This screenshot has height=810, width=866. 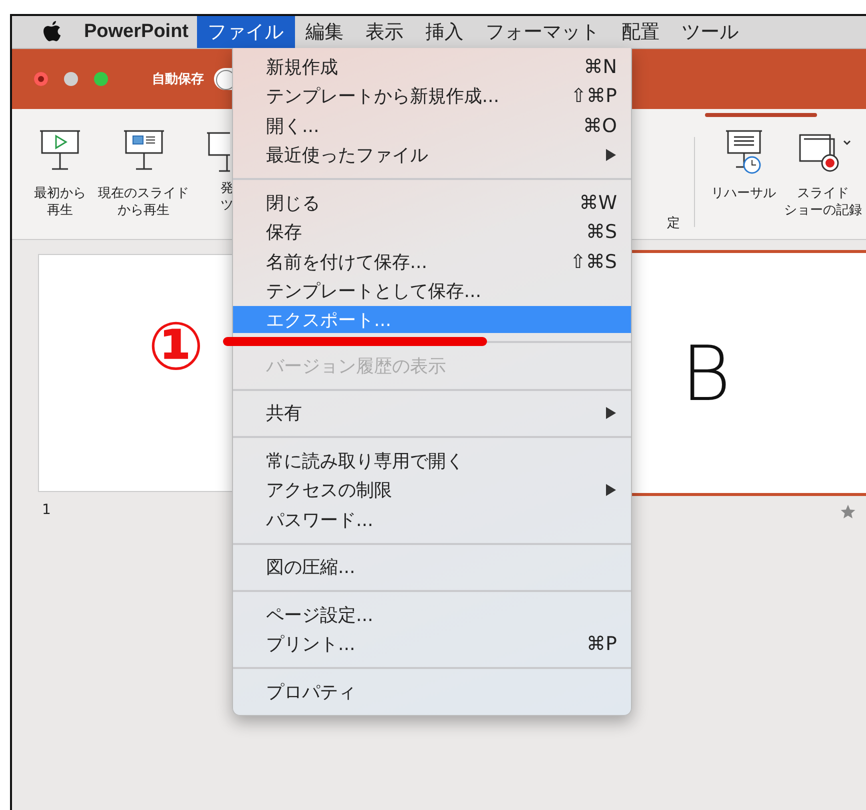 I want to click on slide-number: 1, so click(x=47, y=510).